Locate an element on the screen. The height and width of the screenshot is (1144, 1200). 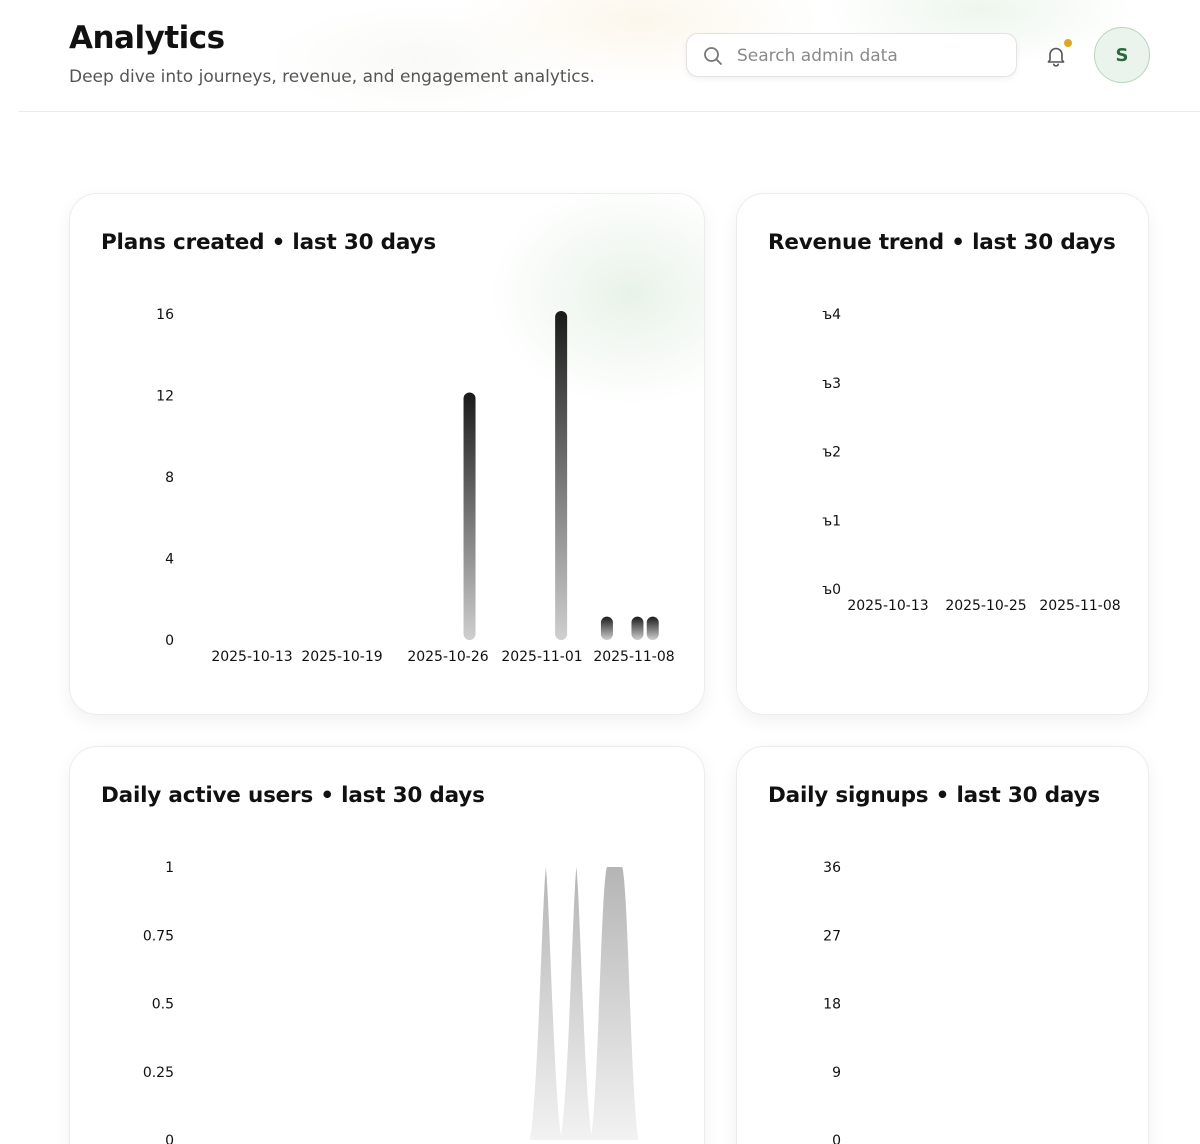
page-title: Analytics is located at coordinates (147, 38).